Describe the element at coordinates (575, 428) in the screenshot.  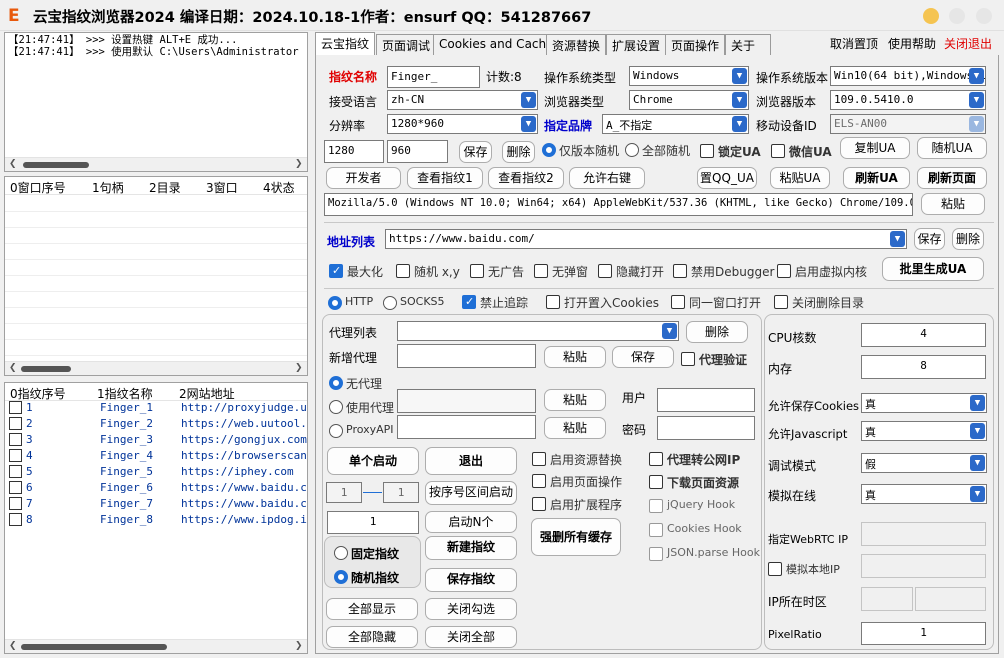
I see `proxy-api-paste-button: 粘贴` at that location.